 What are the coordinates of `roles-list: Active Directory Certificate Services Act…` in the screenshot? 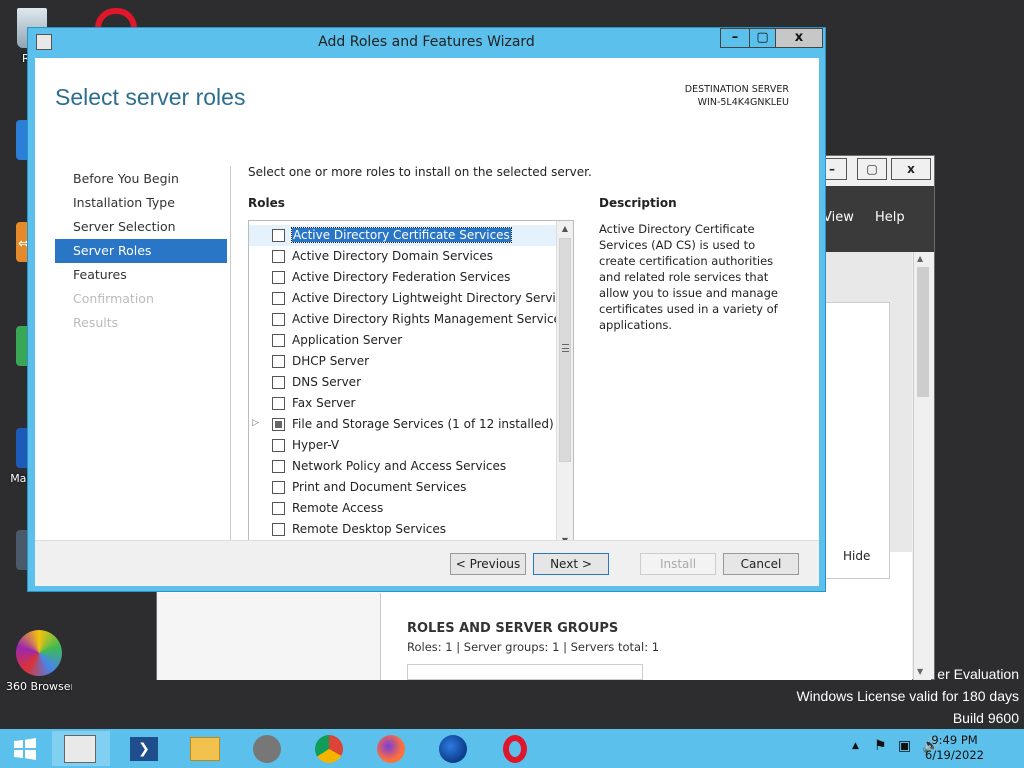 It's located at (411, 385).